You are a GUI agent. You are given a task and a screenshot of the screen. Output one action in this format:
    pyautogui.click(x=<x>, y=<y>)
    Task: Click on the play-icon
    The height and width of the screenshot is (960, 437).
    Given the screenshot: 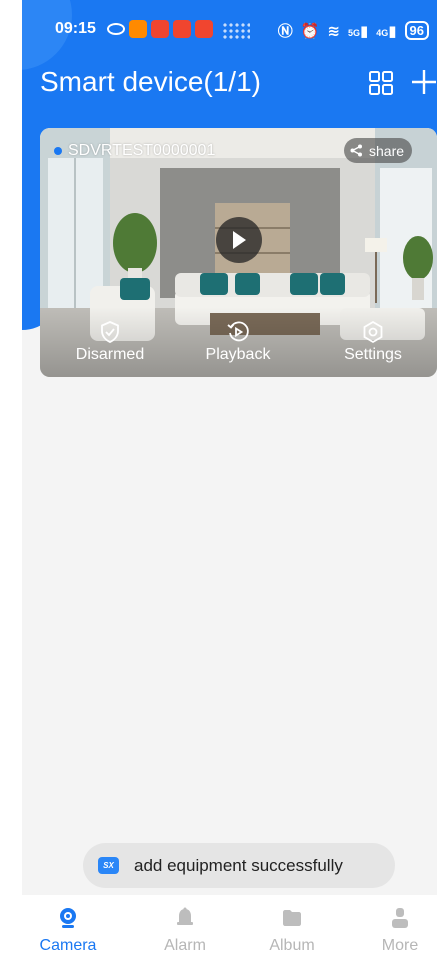 What is the action you would take?
    pyautogui.click(x=239, y=240)
    